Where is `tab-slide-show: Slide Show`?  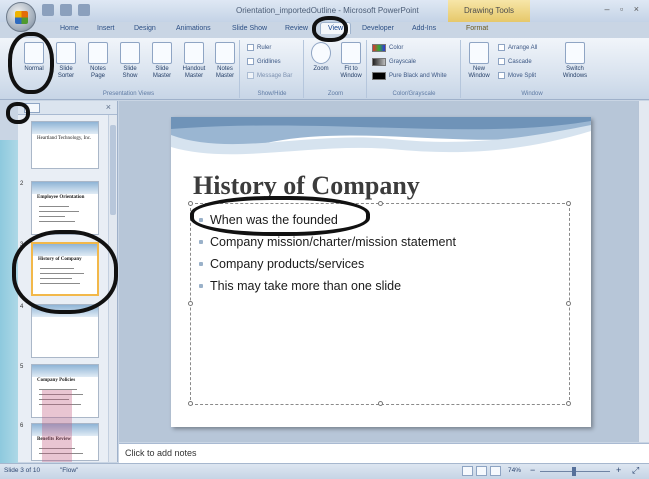 tab-slide-show: Slide Show is located at coordinates (249, 28).